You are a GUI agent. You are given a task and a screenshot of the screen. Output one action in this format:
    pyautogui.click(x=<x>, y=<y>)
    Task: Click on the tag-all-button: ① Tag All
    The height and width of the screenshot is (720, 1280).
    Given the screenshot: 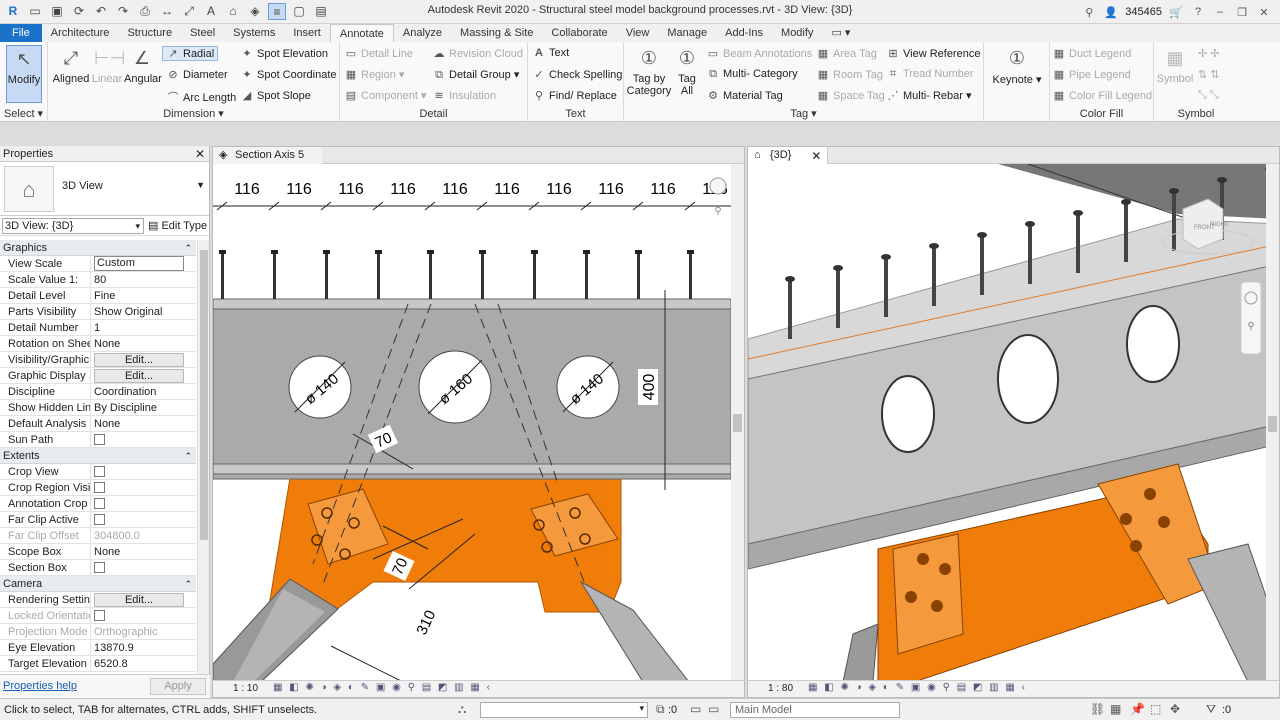 What is the action you would take?
    pyautogui.click(x=687, y=71)
    